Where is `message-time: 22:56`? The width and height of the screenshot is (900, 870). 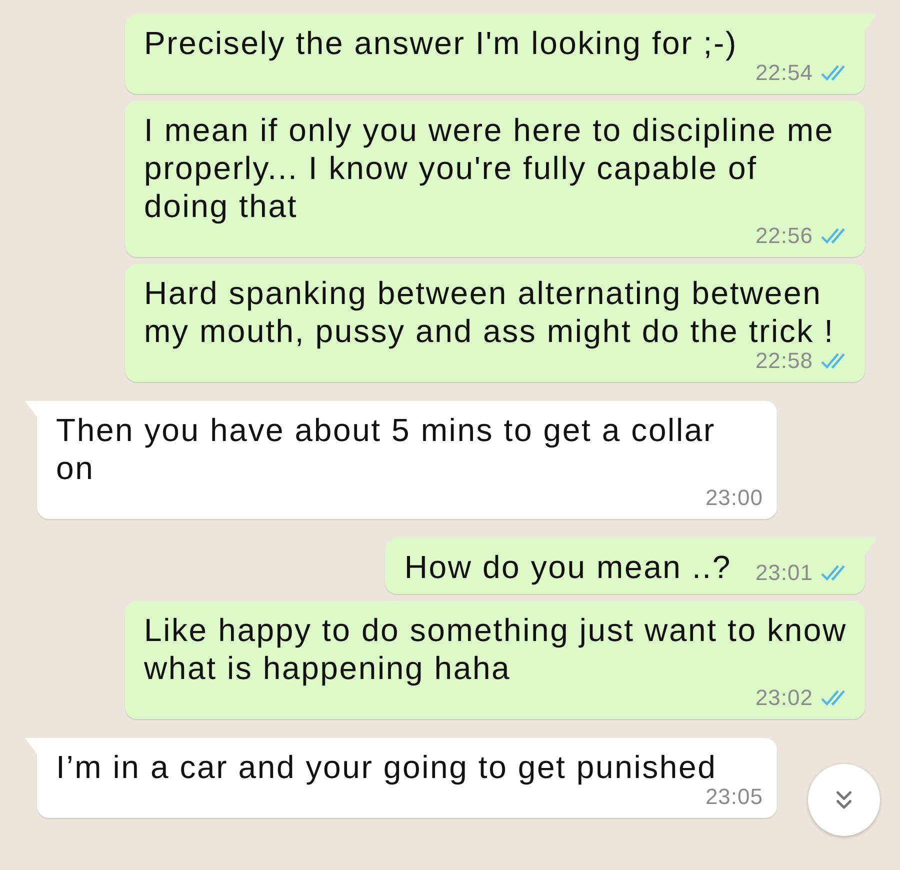
message-time: 22:56 is located at coordinates (784, 236).